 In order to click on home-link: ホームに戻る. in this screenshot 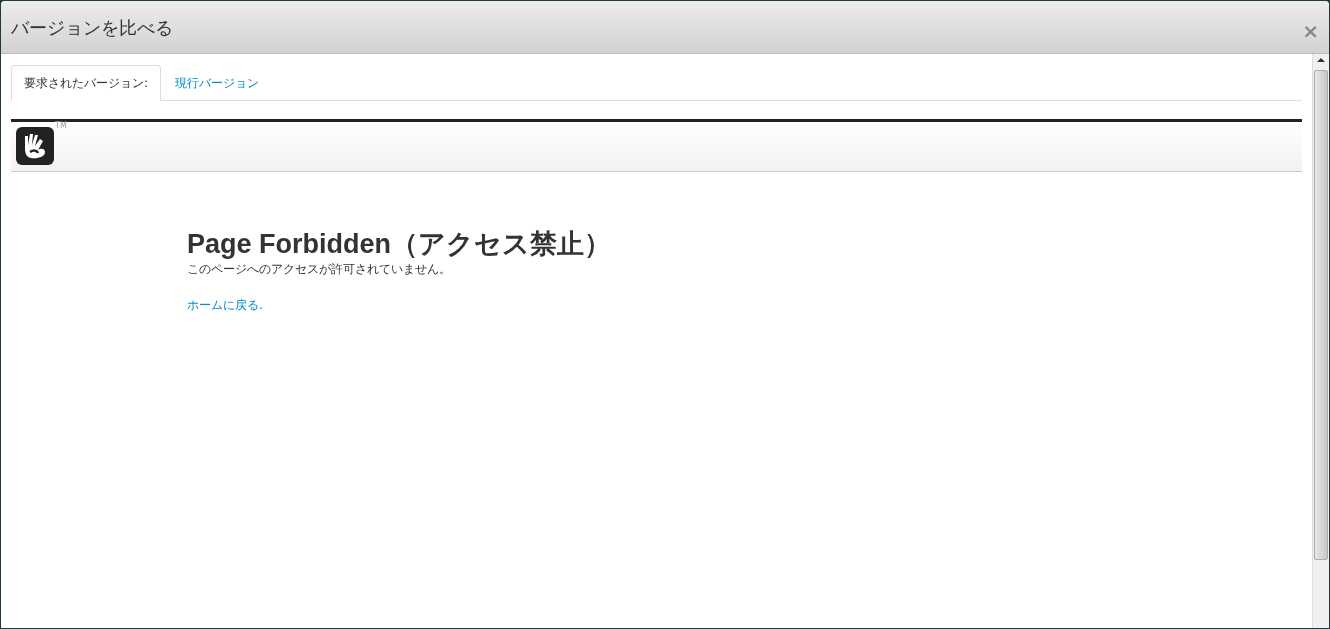, I will do `click(225, 305)`.